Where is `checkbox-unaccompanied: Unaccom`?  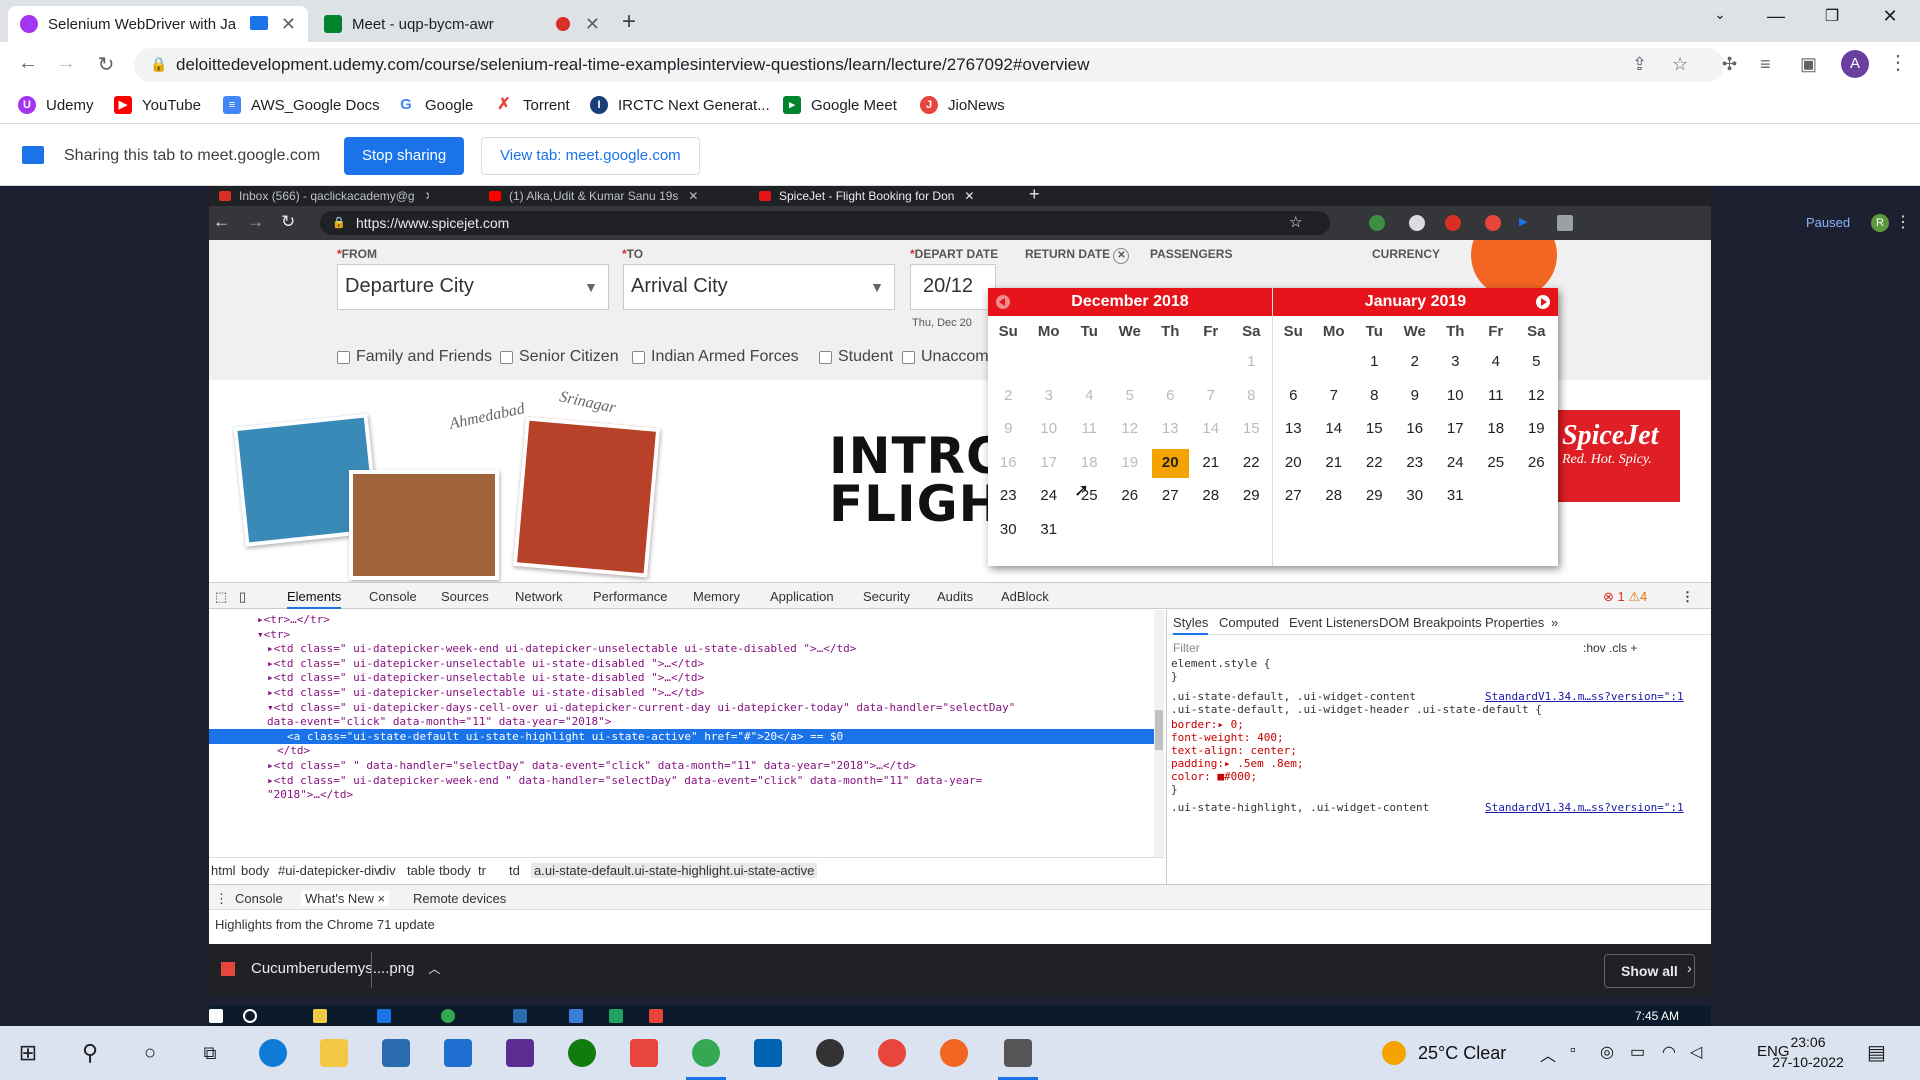 checkbox-unaccompanied: Unaccom is located at coordinates (945, 357).